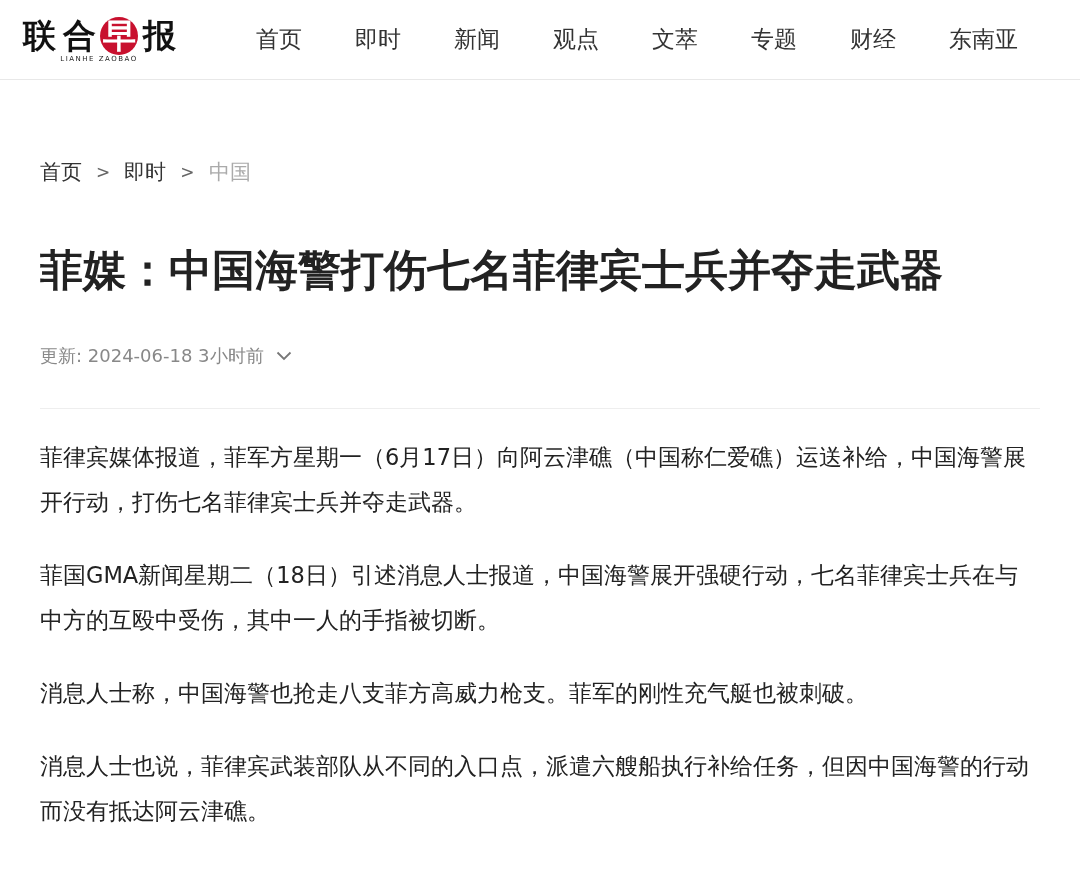  Describe the element at coordinates (283, 356) in the screenshot. I see `chevron-down-icon` at that location.